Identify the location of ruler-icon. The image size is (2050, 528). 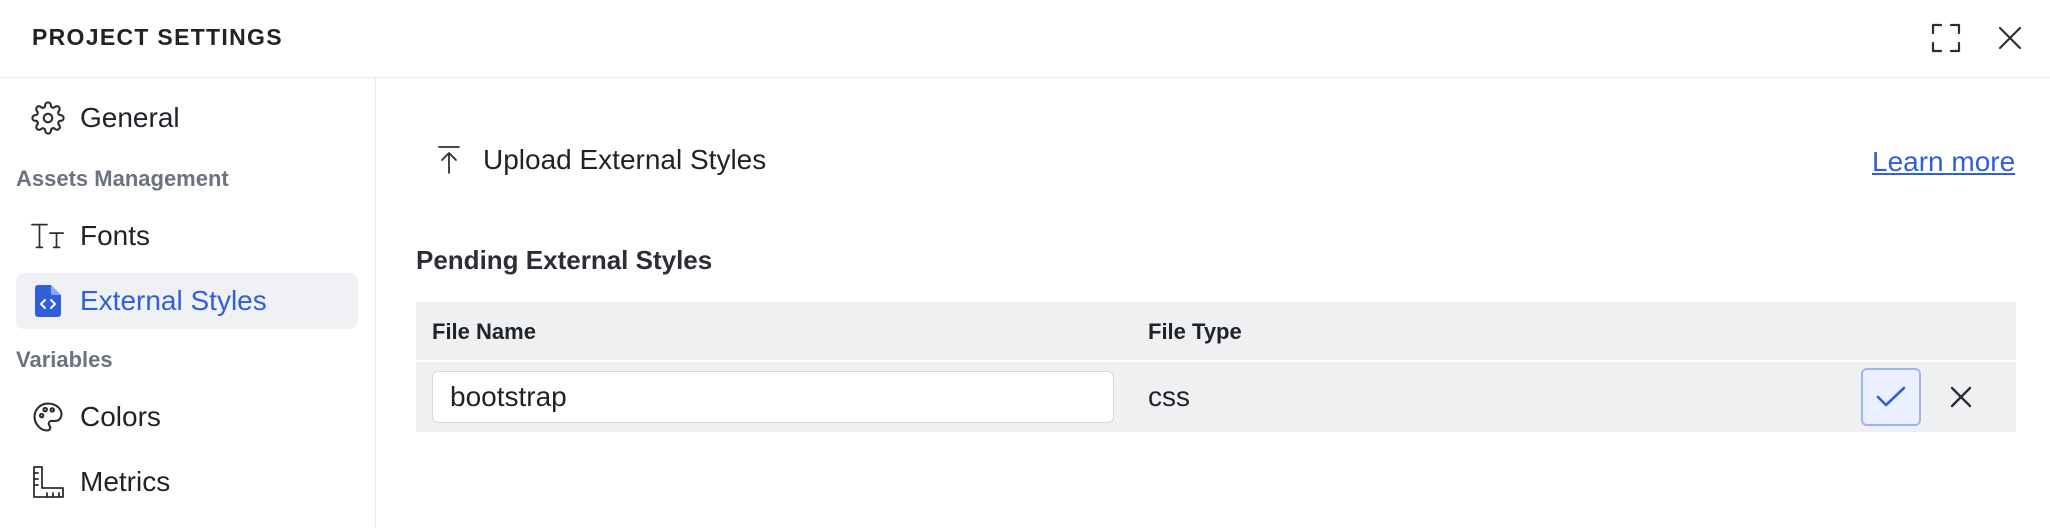
(48, 482).